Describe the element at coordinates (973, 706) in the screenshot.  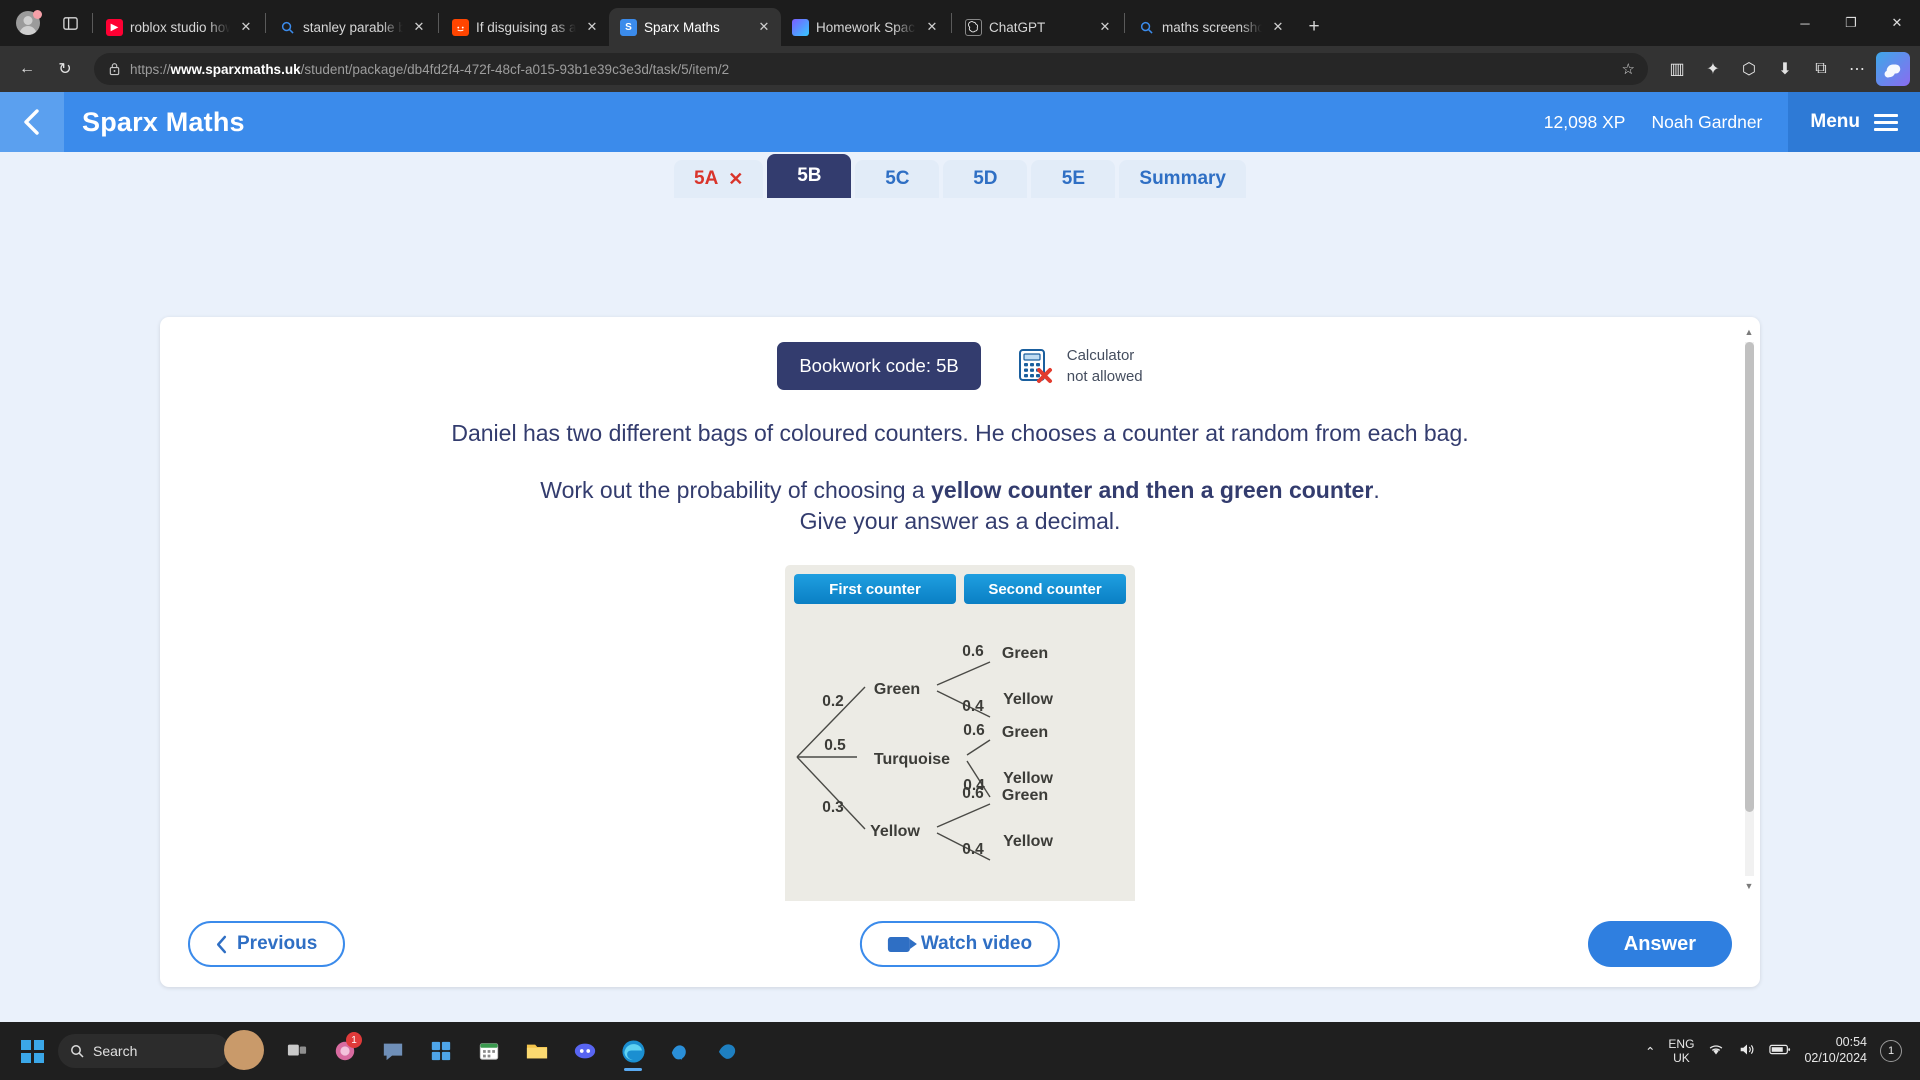
I see `tree-prob-green-yellow: 0.4` at that location.